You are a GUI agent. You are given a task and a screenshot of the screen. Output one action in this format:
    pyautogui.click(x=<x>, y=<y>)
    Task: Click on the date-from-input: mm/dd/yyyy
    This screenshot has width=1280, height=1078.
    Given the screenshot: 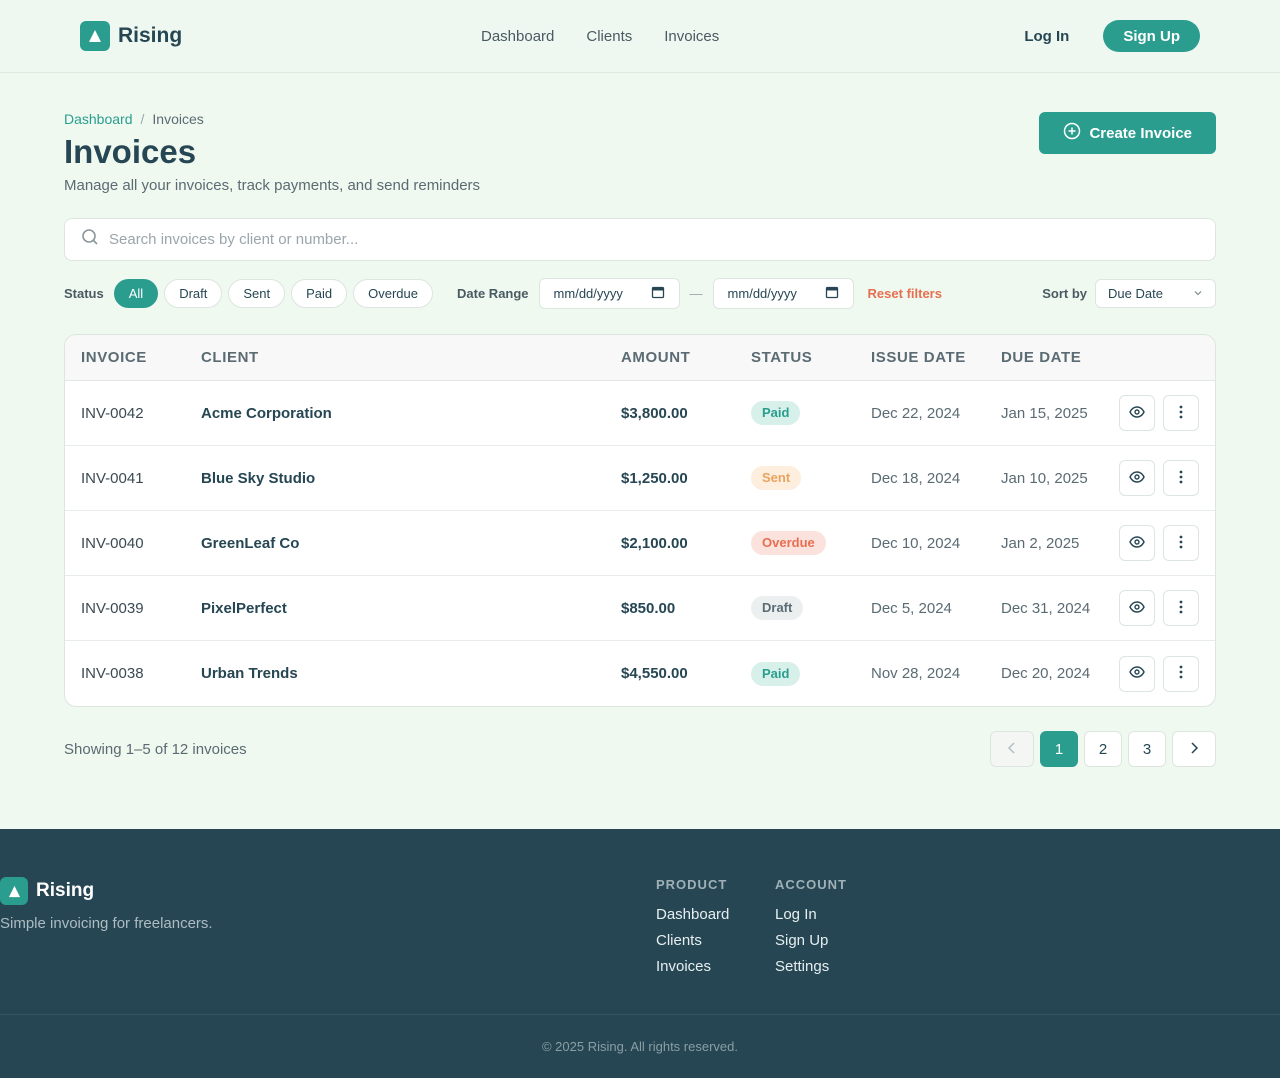 What is the action you would take?
    pyautogui.click(x=609, y=293)
    